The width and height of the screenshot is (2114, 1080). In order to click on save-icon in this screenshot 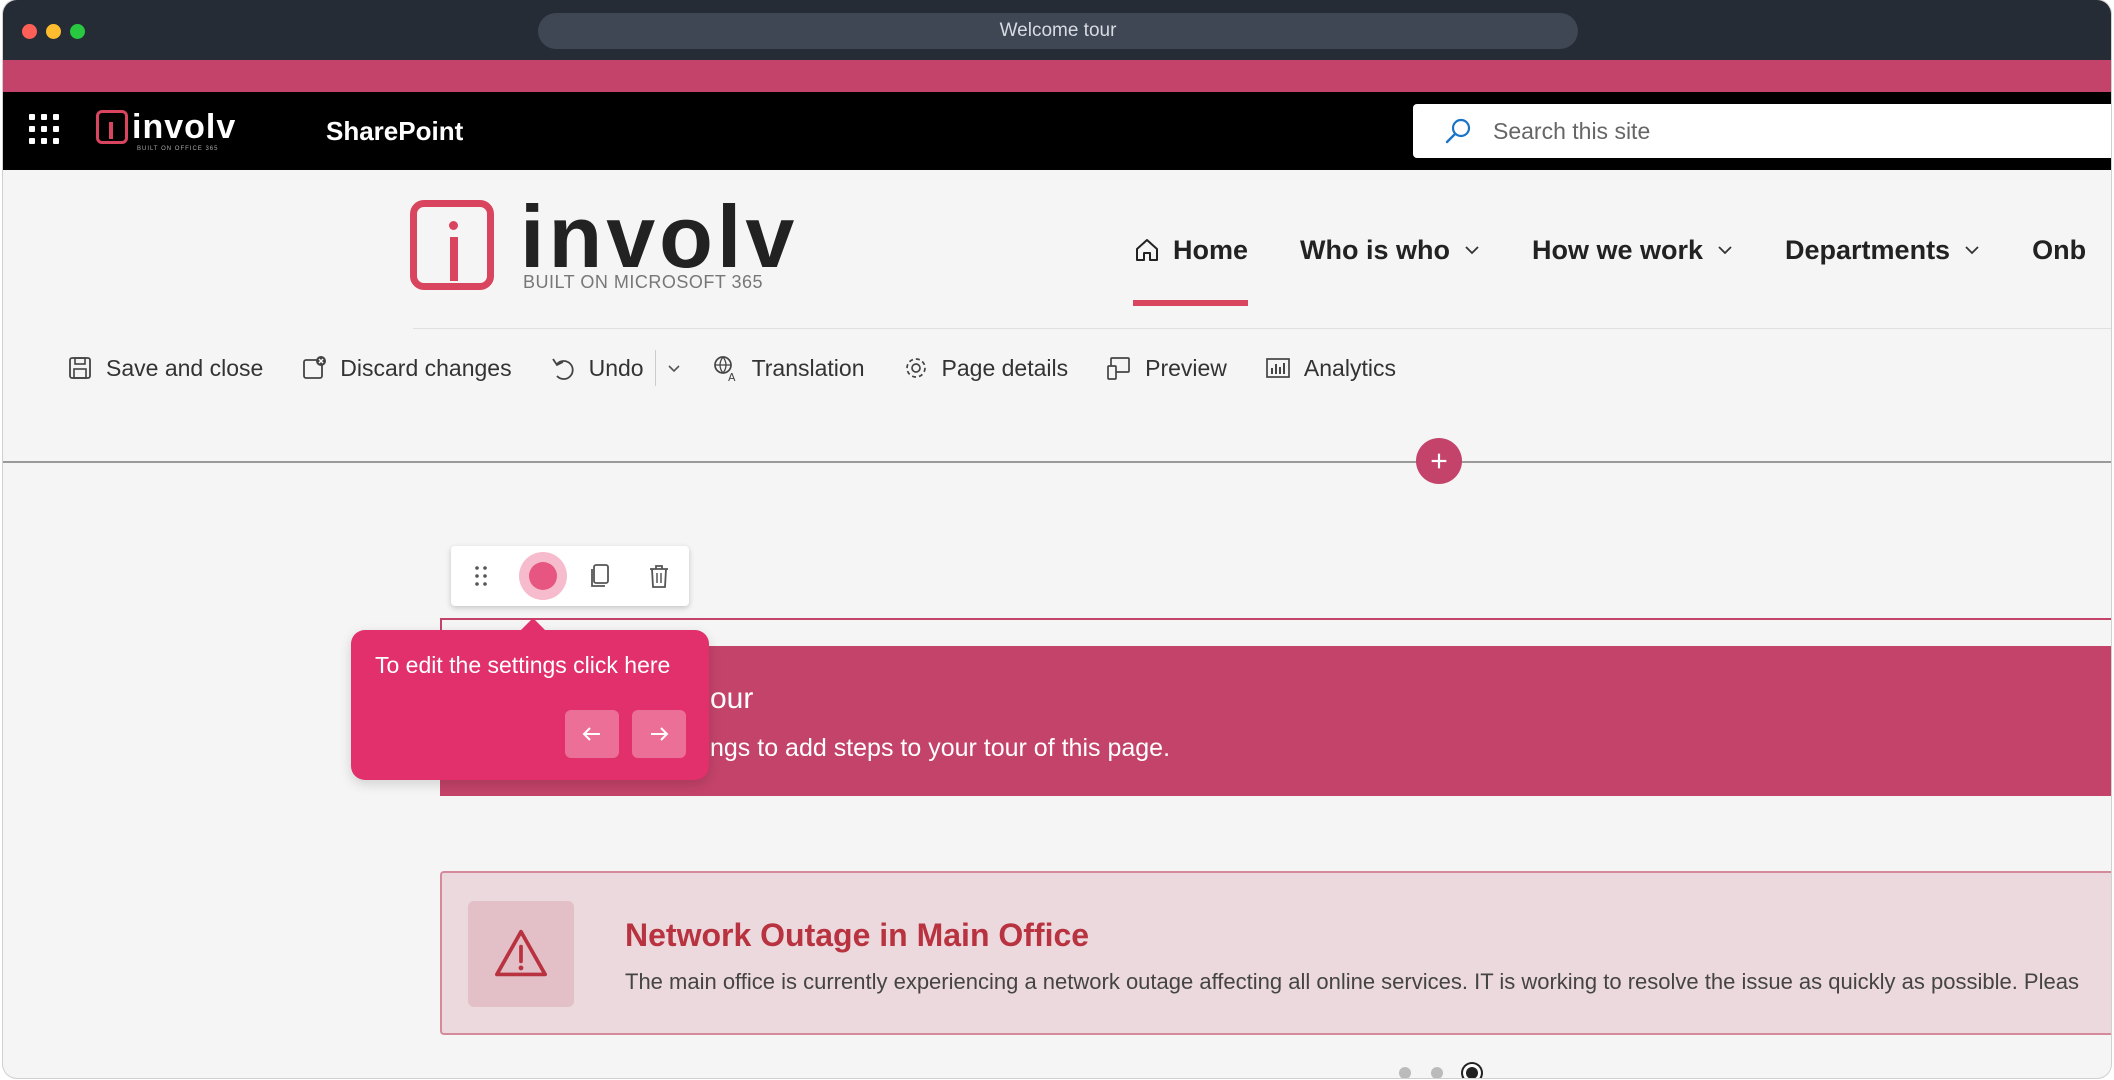, I will do `click(80, 368)`.